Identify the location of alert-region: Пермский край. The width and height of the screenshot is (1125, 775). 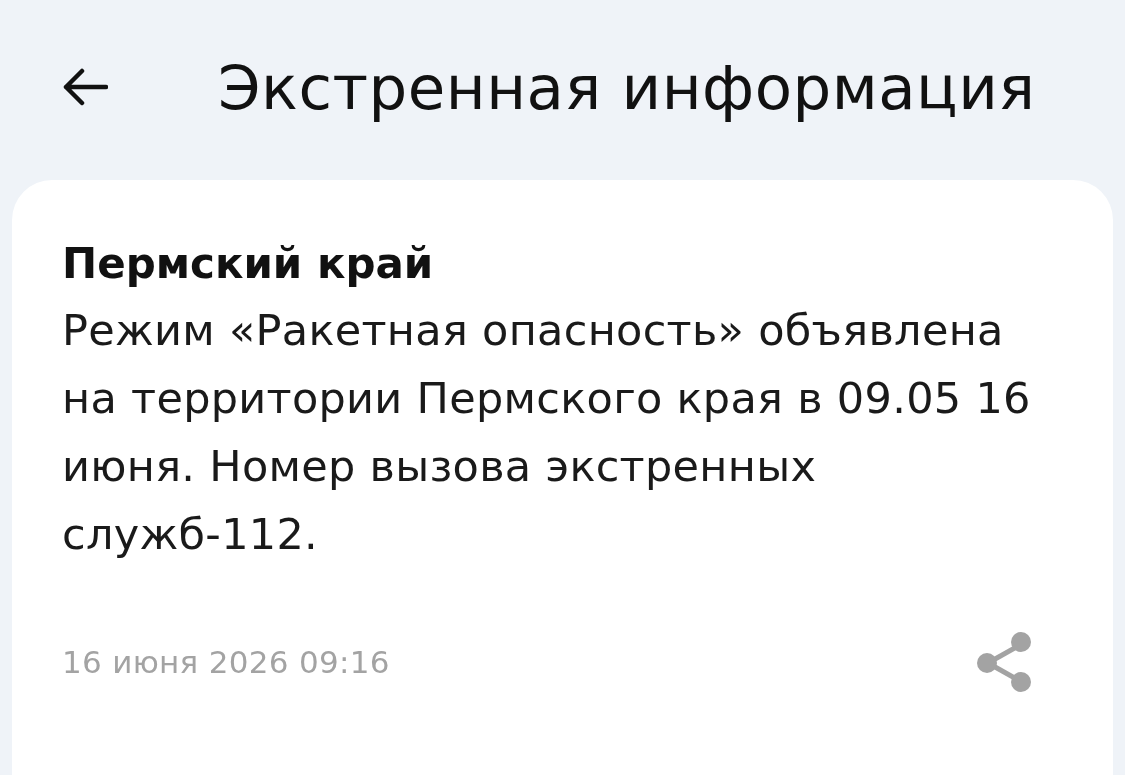
(248, 264).